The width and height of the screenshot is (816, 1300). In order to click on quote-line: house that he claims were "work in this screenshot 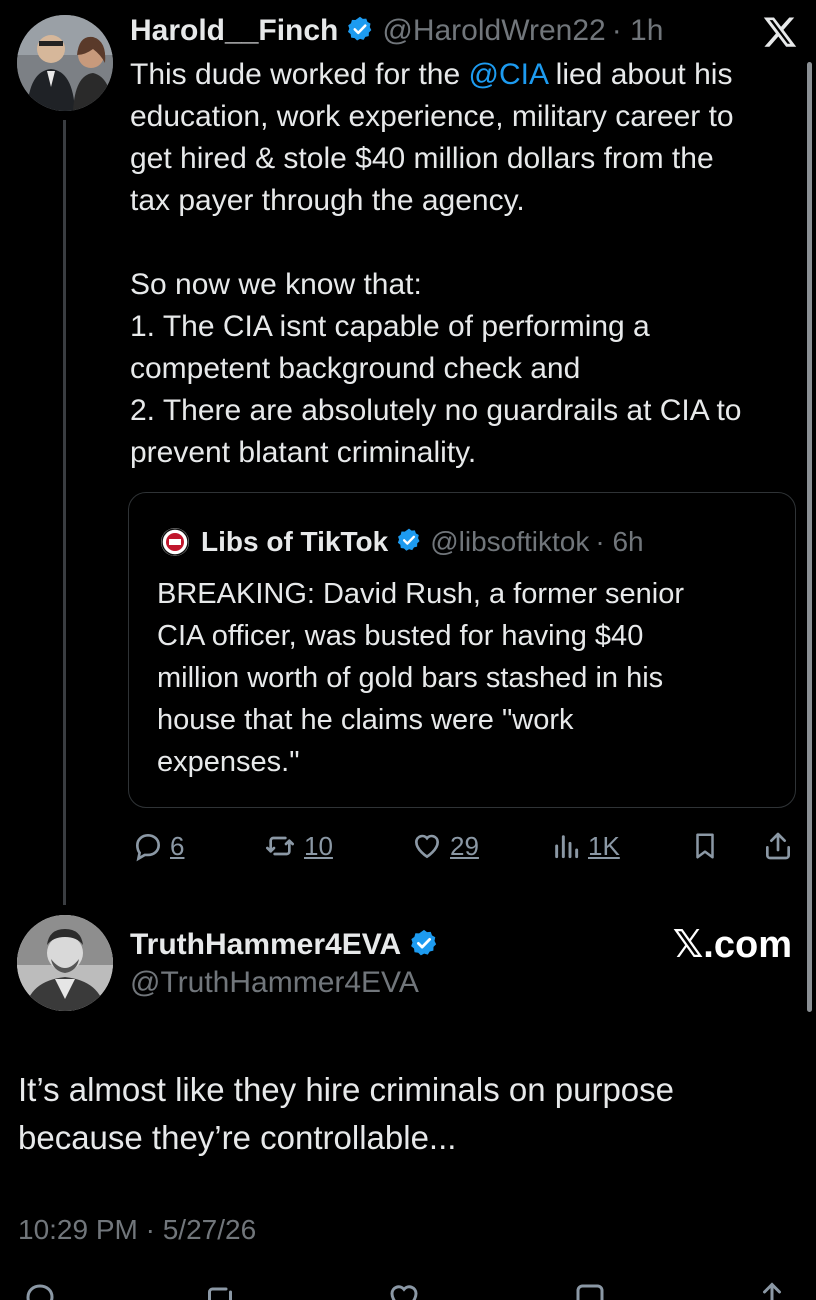, I will do `click(365, 720)`.